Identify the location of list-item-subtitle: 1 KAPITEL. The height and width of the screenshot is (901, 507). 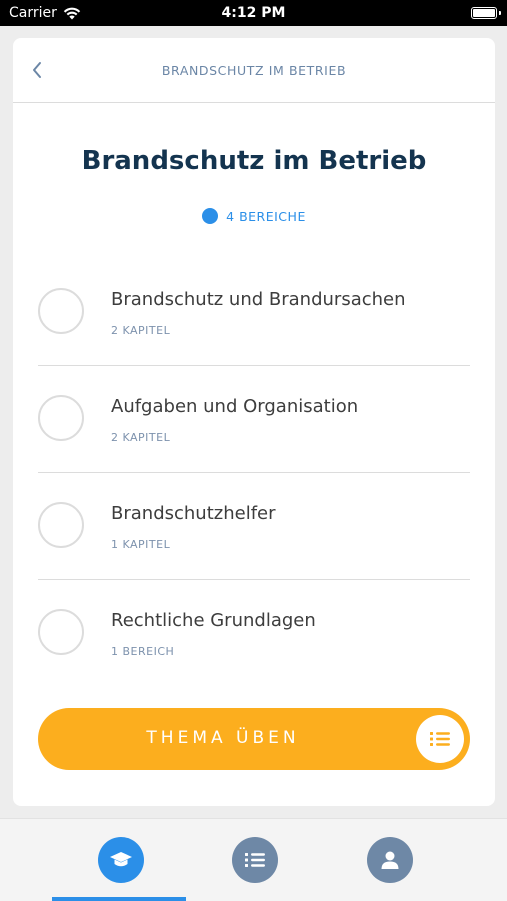
(141, 544).